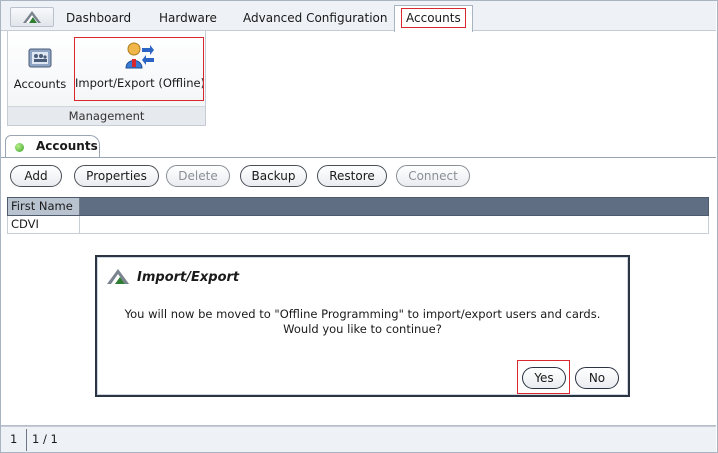 The width and height of the screenshot is (718, 453). Describe the element at coordinates (98, 18) in the screenshot. I see `tab-dashboard: Dashboard` at that location.